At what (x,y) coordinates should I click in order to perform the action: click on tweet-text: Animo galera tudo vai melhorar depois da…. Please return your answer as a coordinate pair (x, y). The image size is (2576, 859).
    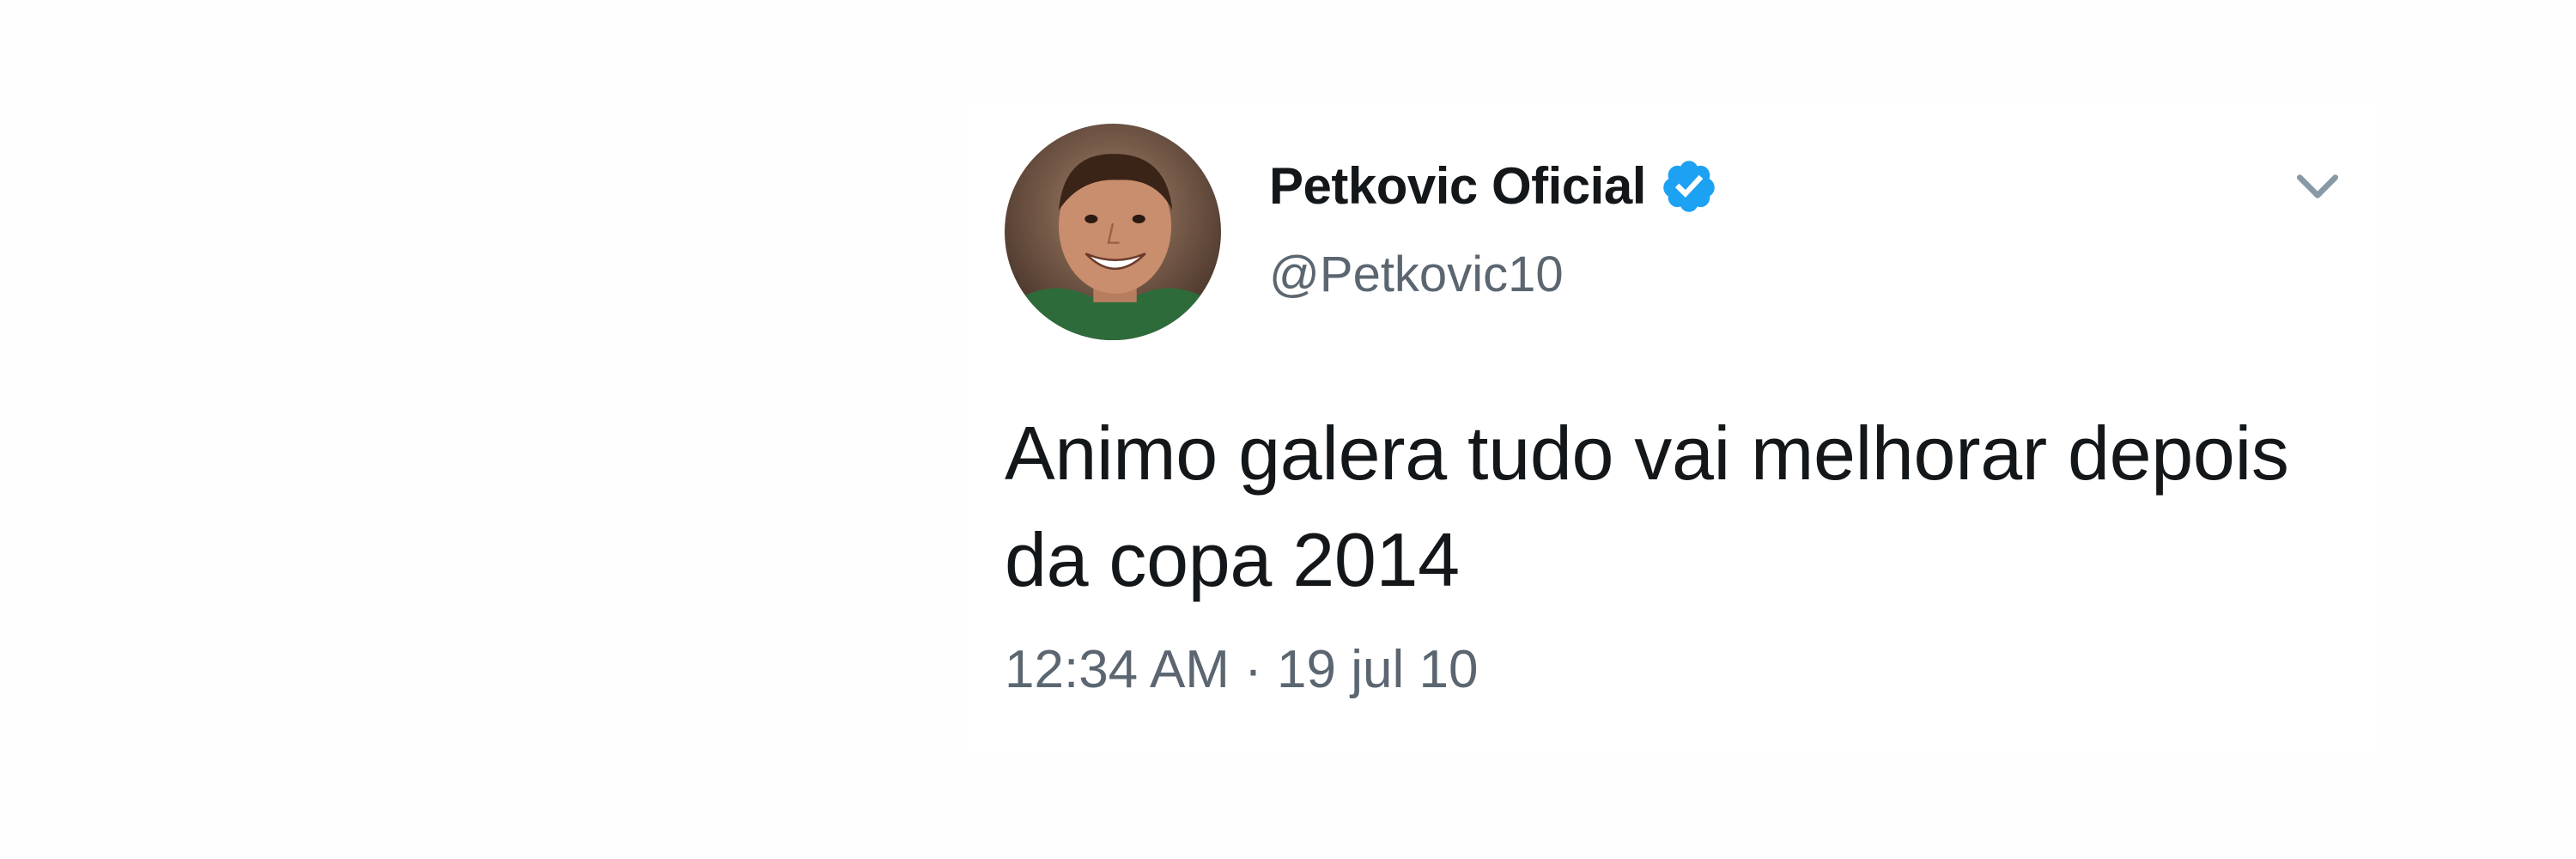
    Looking at the image, I should click on (1647, 506).